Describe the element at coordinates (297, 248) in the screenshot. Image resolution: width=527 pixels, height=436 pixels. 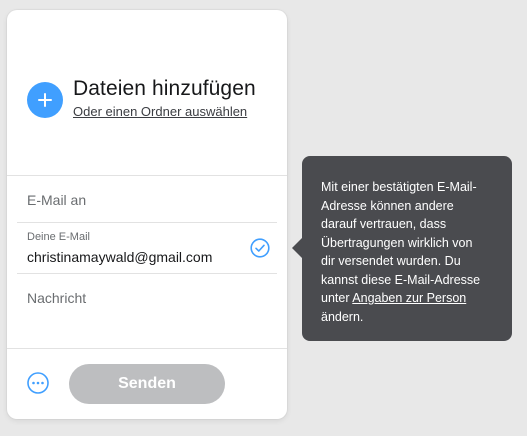
I see `tooltip-arrow` at that location.